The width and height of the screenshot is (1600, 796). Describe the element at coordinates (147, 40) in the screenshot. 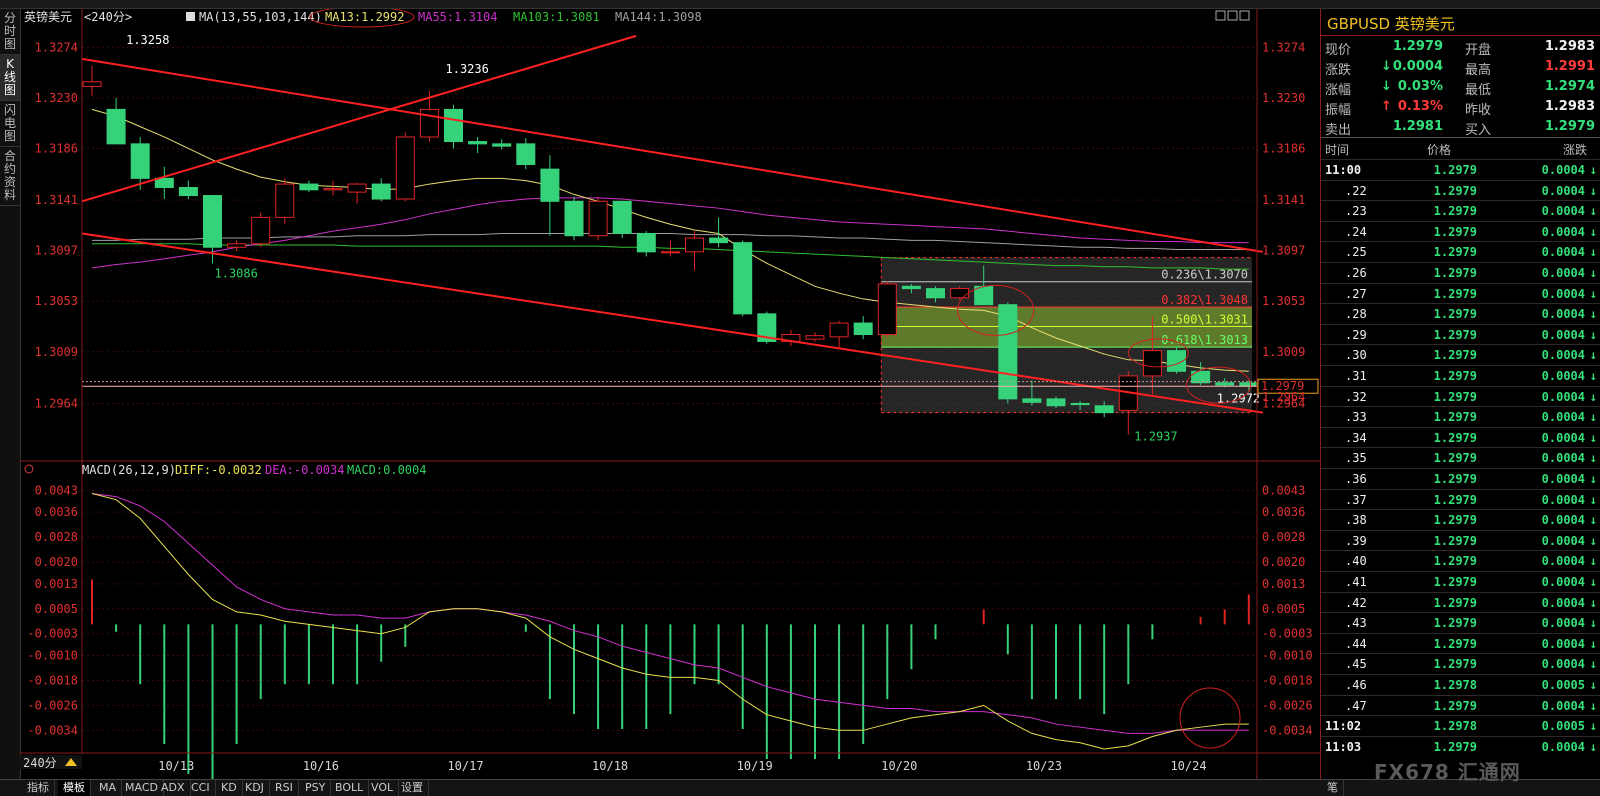

I see `high-annotation: 1.3258` at that location.